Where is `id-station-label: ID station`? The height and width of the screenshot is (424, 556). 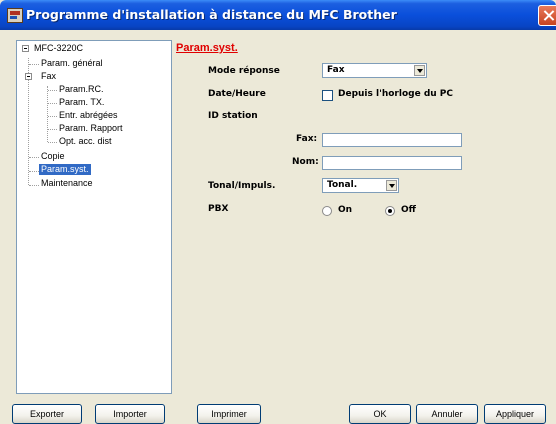 id-station-label: ID station is located at coordinates (233, 116).